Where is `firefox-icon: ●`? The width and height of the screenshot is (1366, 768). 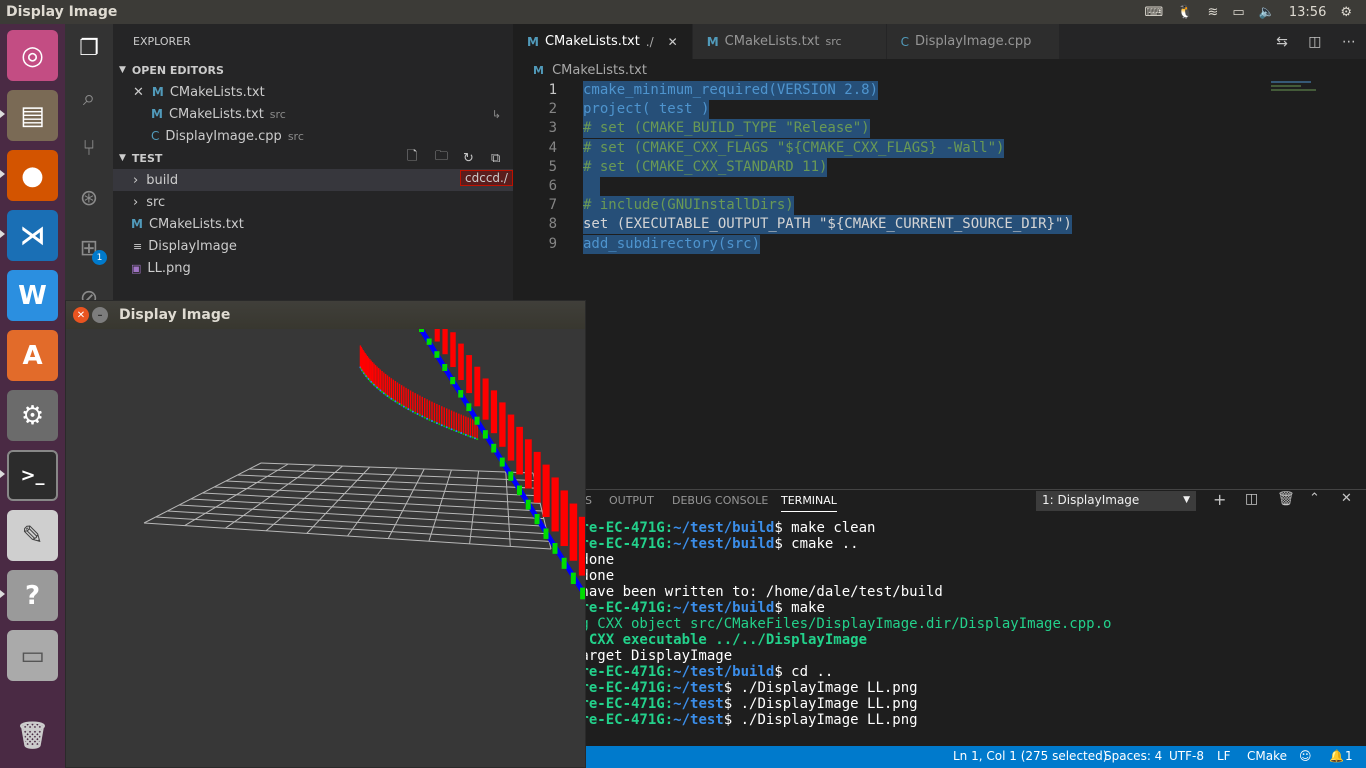
firefox-icon: ● is located at coordinates (32, 175).